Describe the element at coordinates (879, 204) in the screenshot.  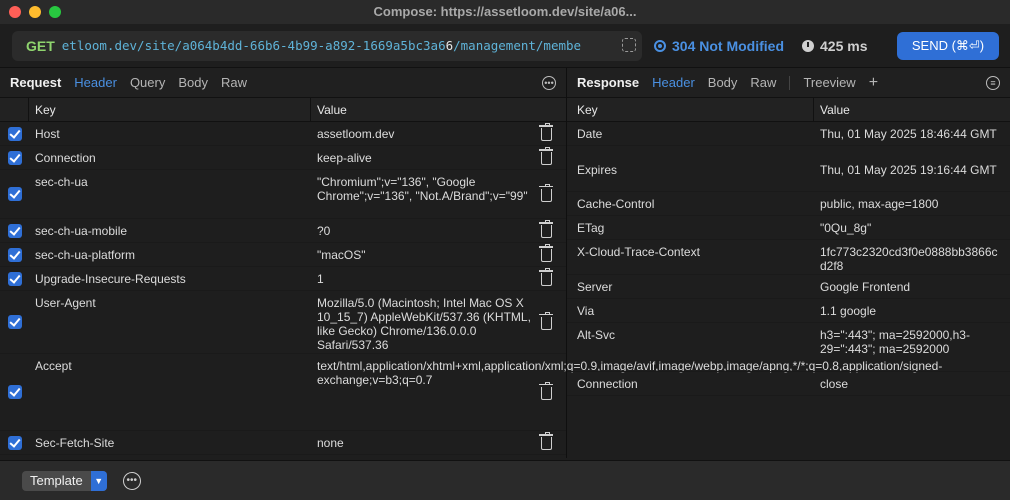
I see `response-value: public, max-age=1800` at that location.